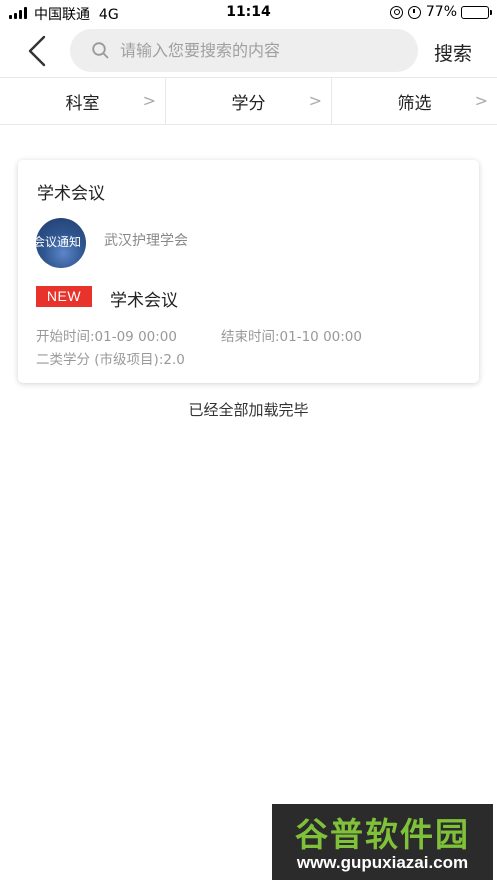  Describe the element at coordinates (64, 296) in the screenshot. I see `new-badge: NEW` at that location.